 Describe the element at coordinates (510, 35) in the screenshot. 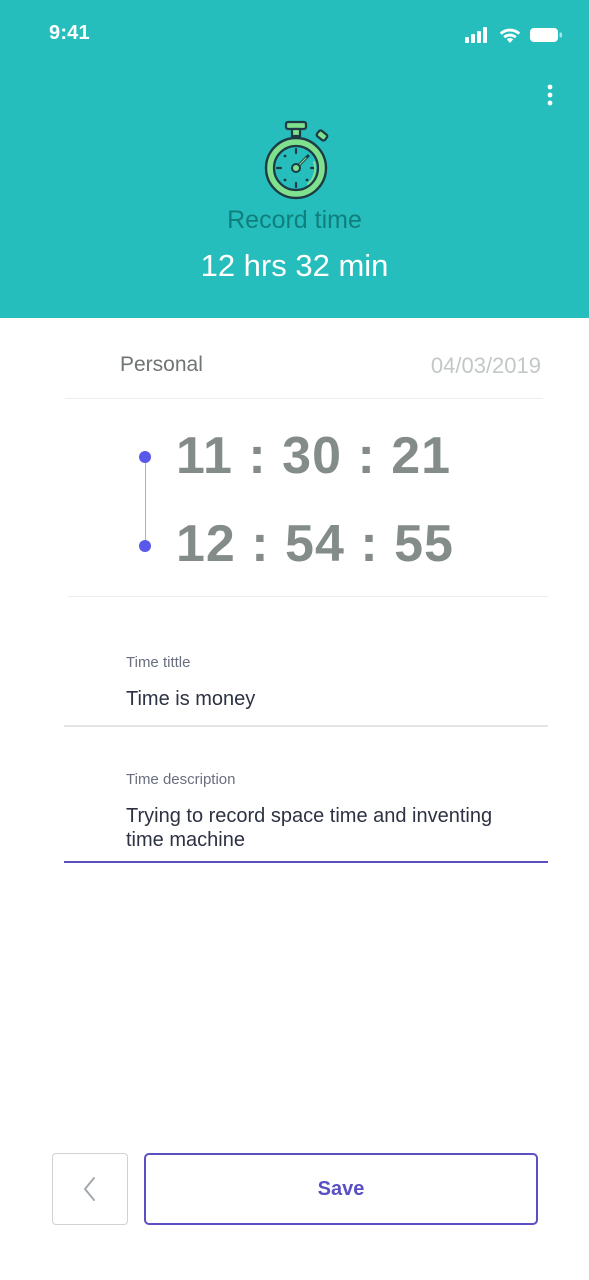

I see `wifi-icon` at that location.